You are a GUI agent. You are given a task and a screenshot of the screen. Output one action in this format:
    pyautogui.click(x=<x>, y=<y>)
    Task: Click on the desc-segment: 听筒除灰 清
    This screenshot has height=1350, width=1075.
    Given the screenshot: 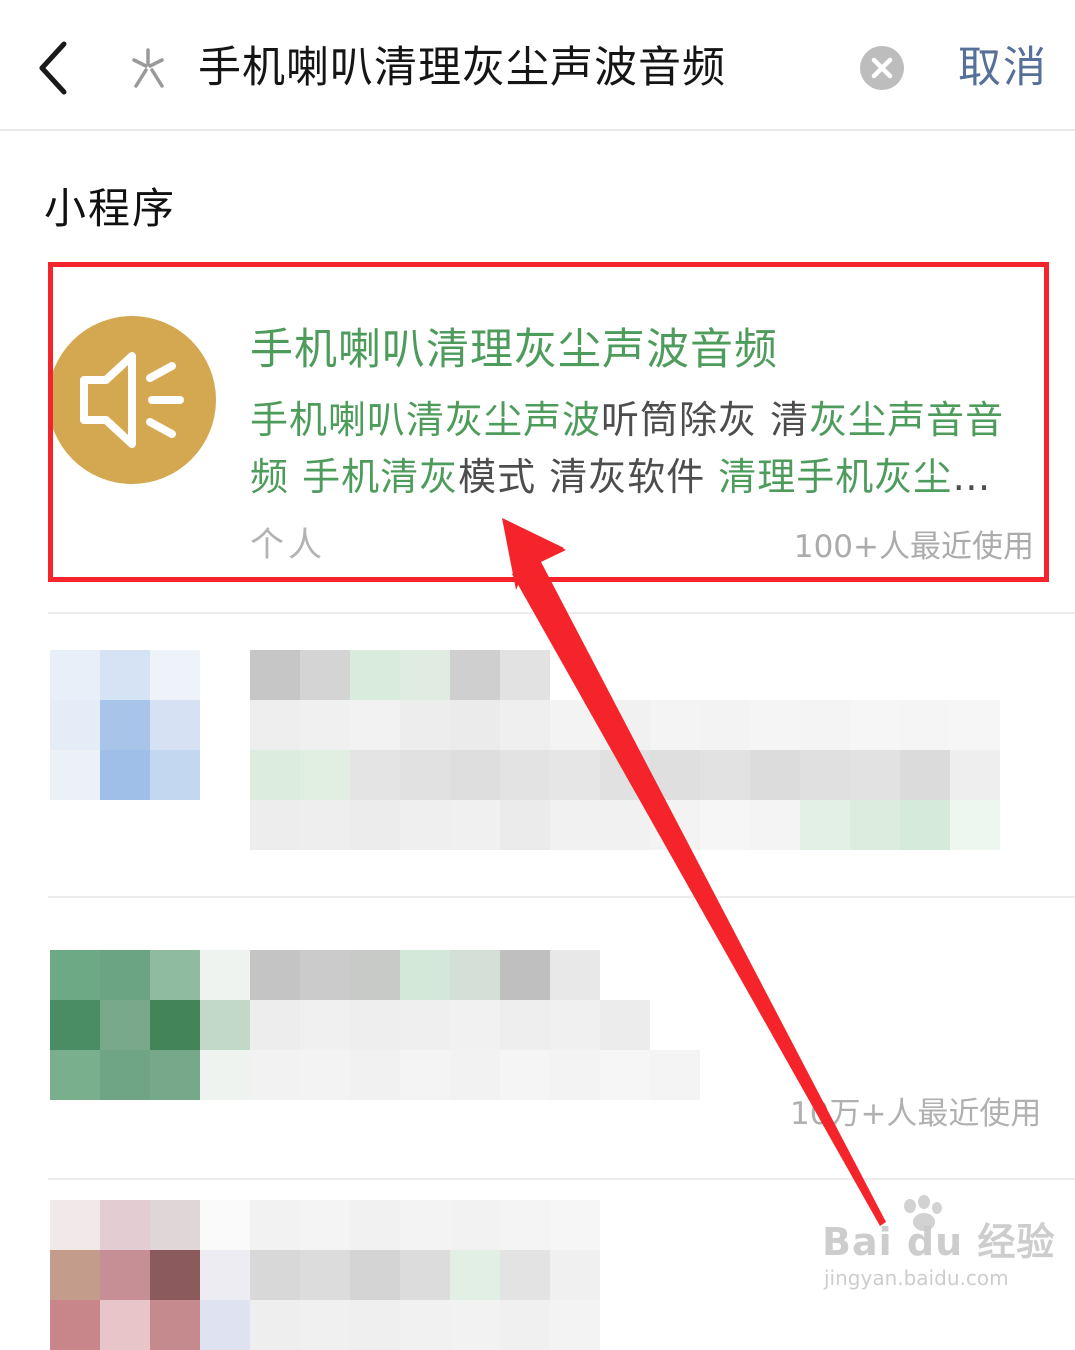 What is the action you would take?
    pyautogui.click(x=705, y=420)
    